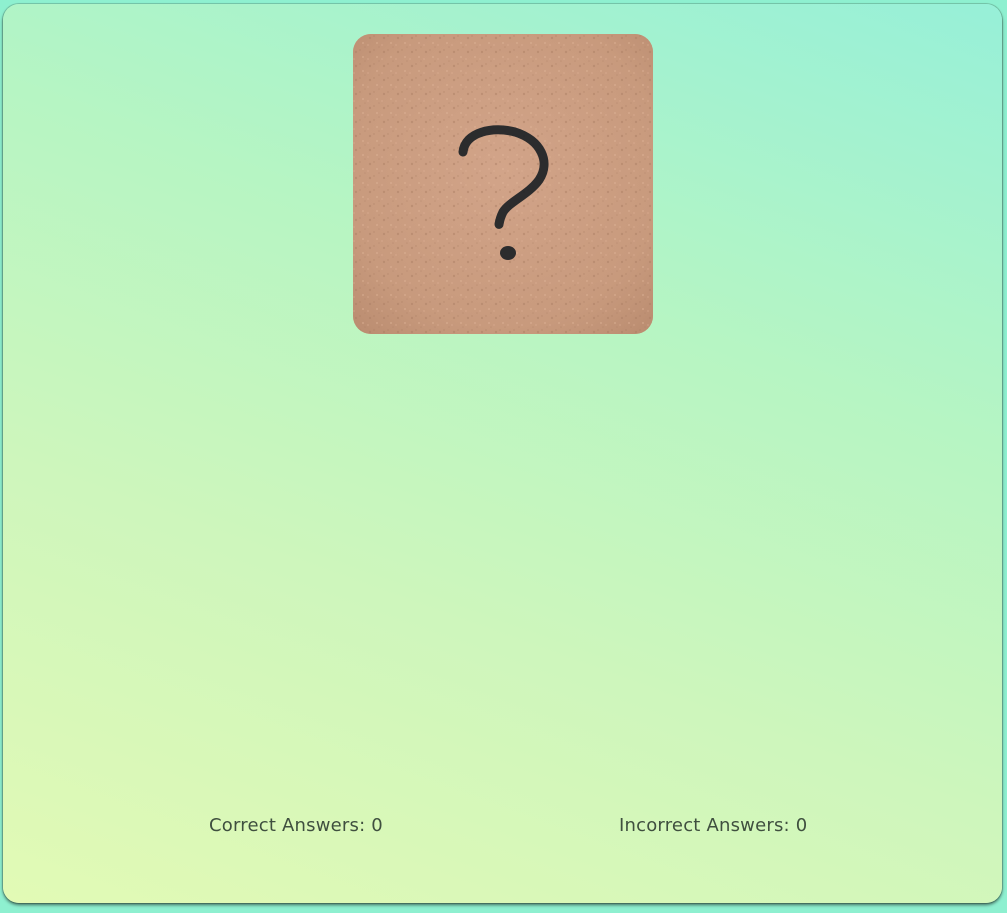 The width and height of the screenshot is (1007, 913). I want to click on incorrect-answers-score: Incorrect Answers: 0, so click(713, 825).